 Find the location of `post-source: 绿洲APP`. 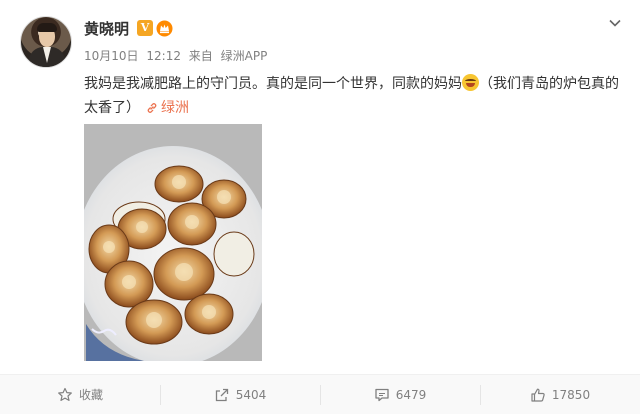

post-source: 绿洲APP is located at coordinates (244, 56).